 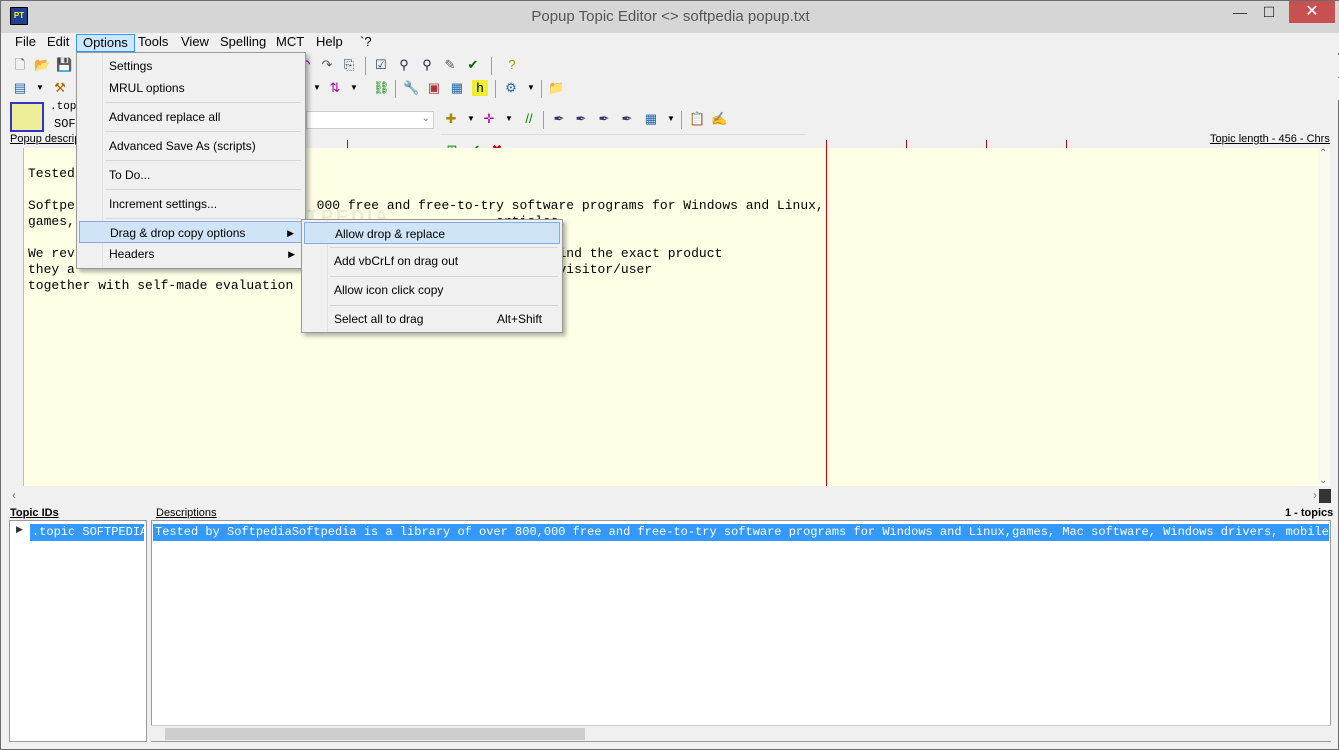 I want to click on paste-icon: 📋, so click(x=697, y=119).